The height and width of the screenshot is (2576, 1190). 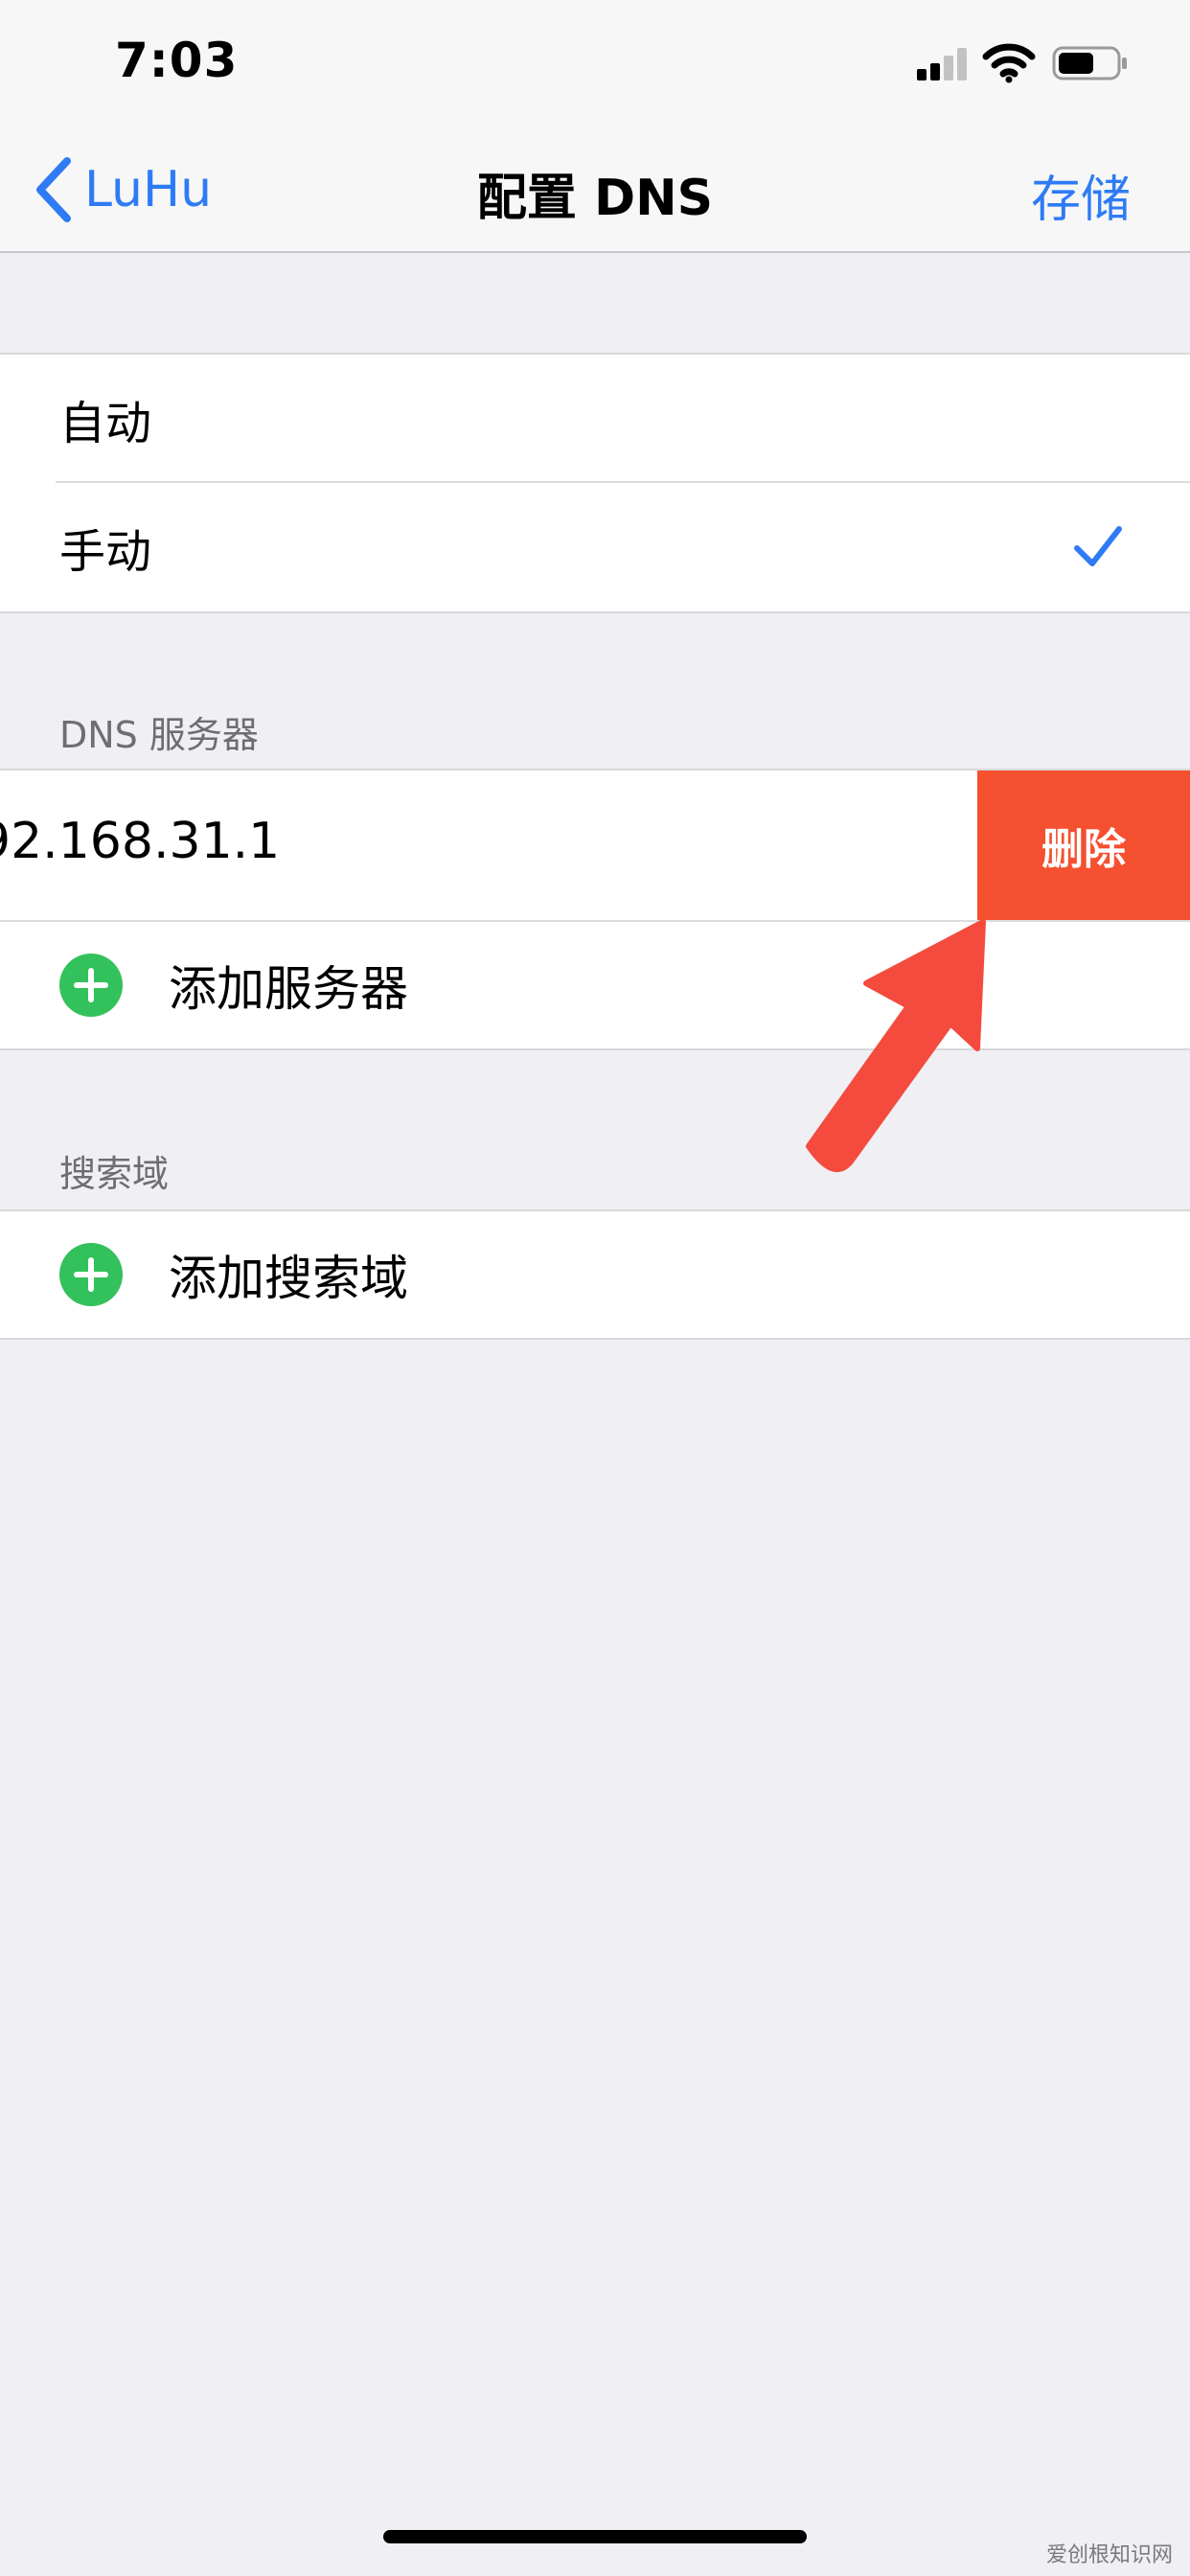 What do you see at coordinates (595, 985) in the screenshot?
I see `add-server-button: 添加服务器` at bounding box center [595, 985].